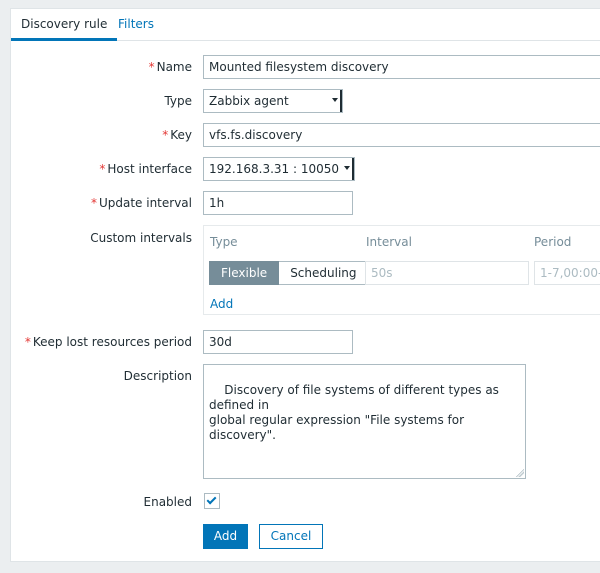  I want to click on checkmark-icon, so click(211, 499).